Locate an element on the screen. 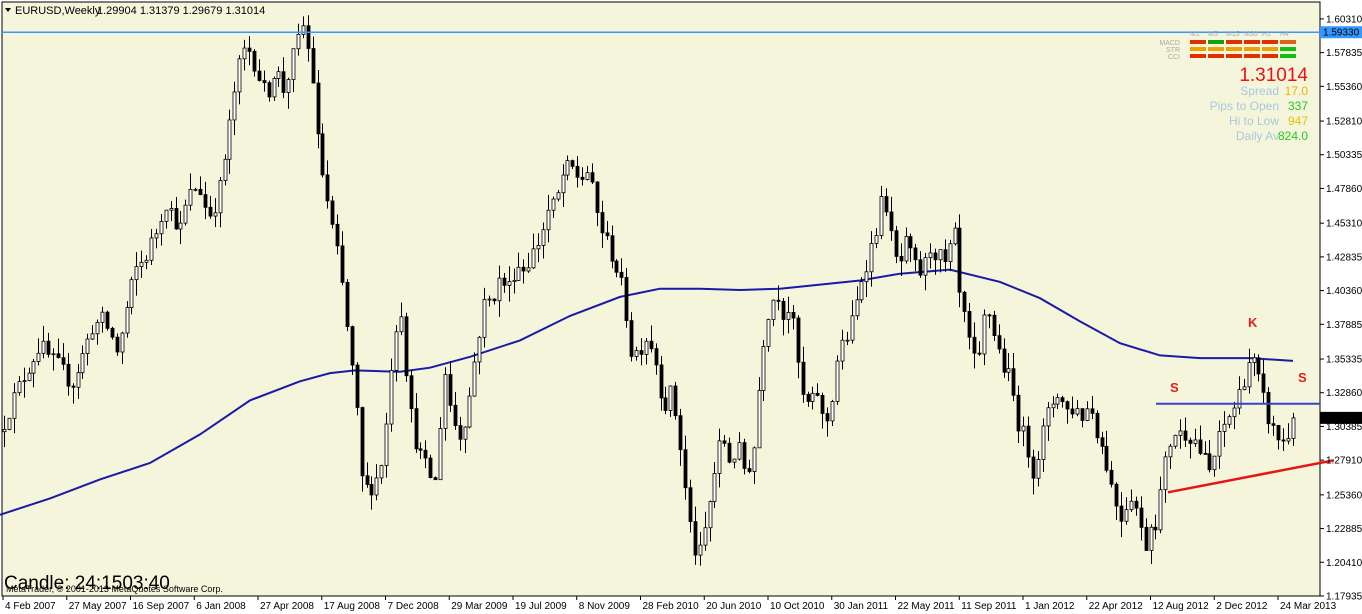  y-tick-label: 1.60310 is located at coordinates (1344, 19).